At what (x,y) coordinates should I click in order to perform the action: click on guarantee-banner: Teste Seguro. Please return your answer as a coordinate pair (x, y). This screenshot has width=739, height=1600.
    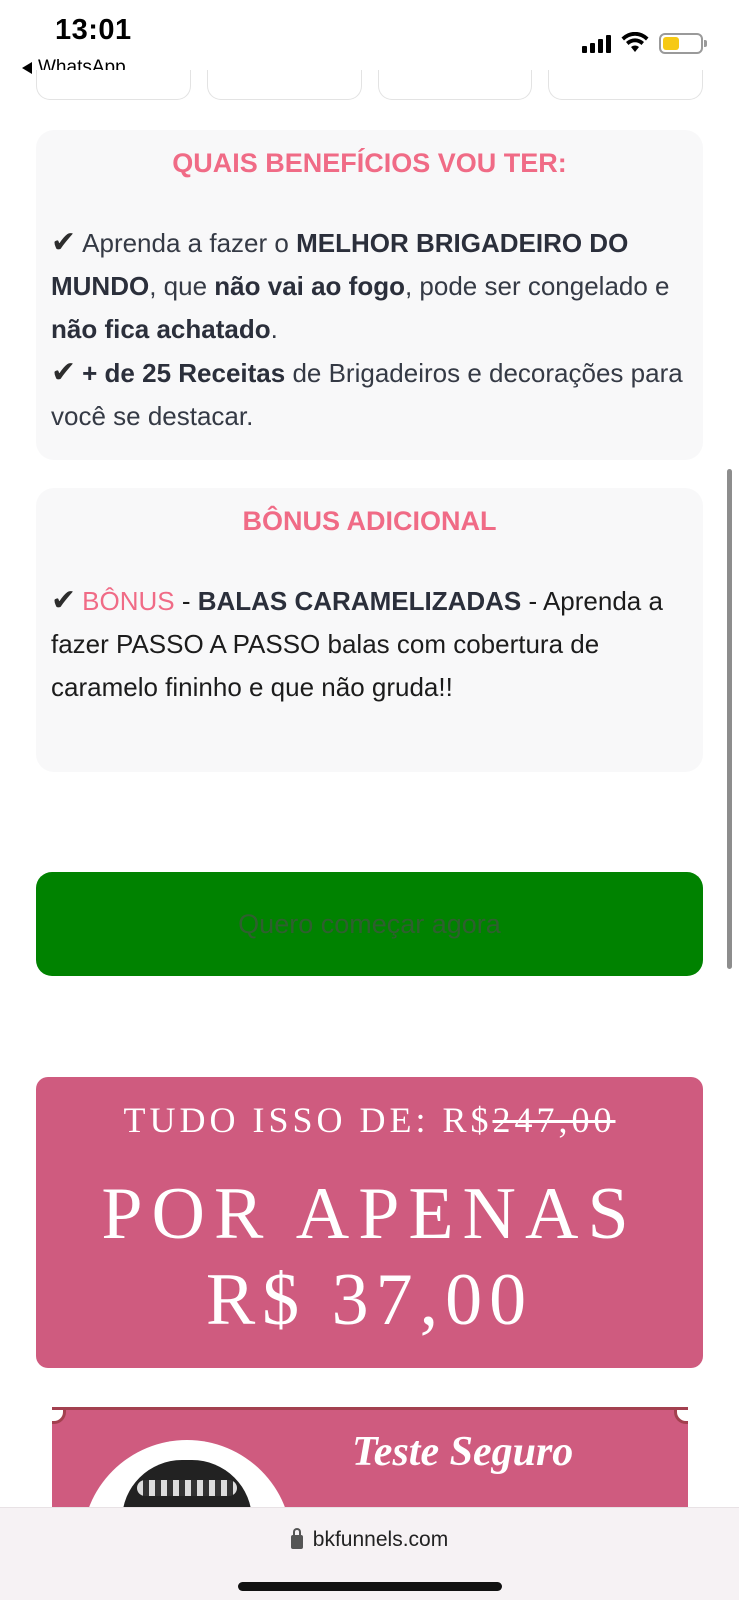
    Looking at the image, I should click on (370, 1462).